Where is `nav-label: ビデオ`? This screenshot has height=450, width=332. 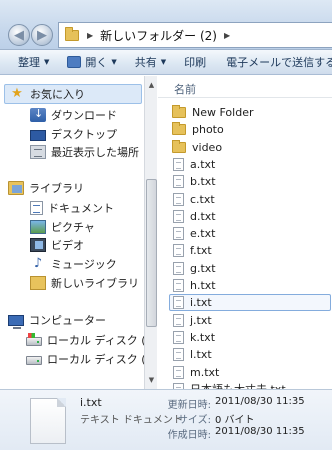 nav-label: ビデオ is located at coordinates (67, 245).